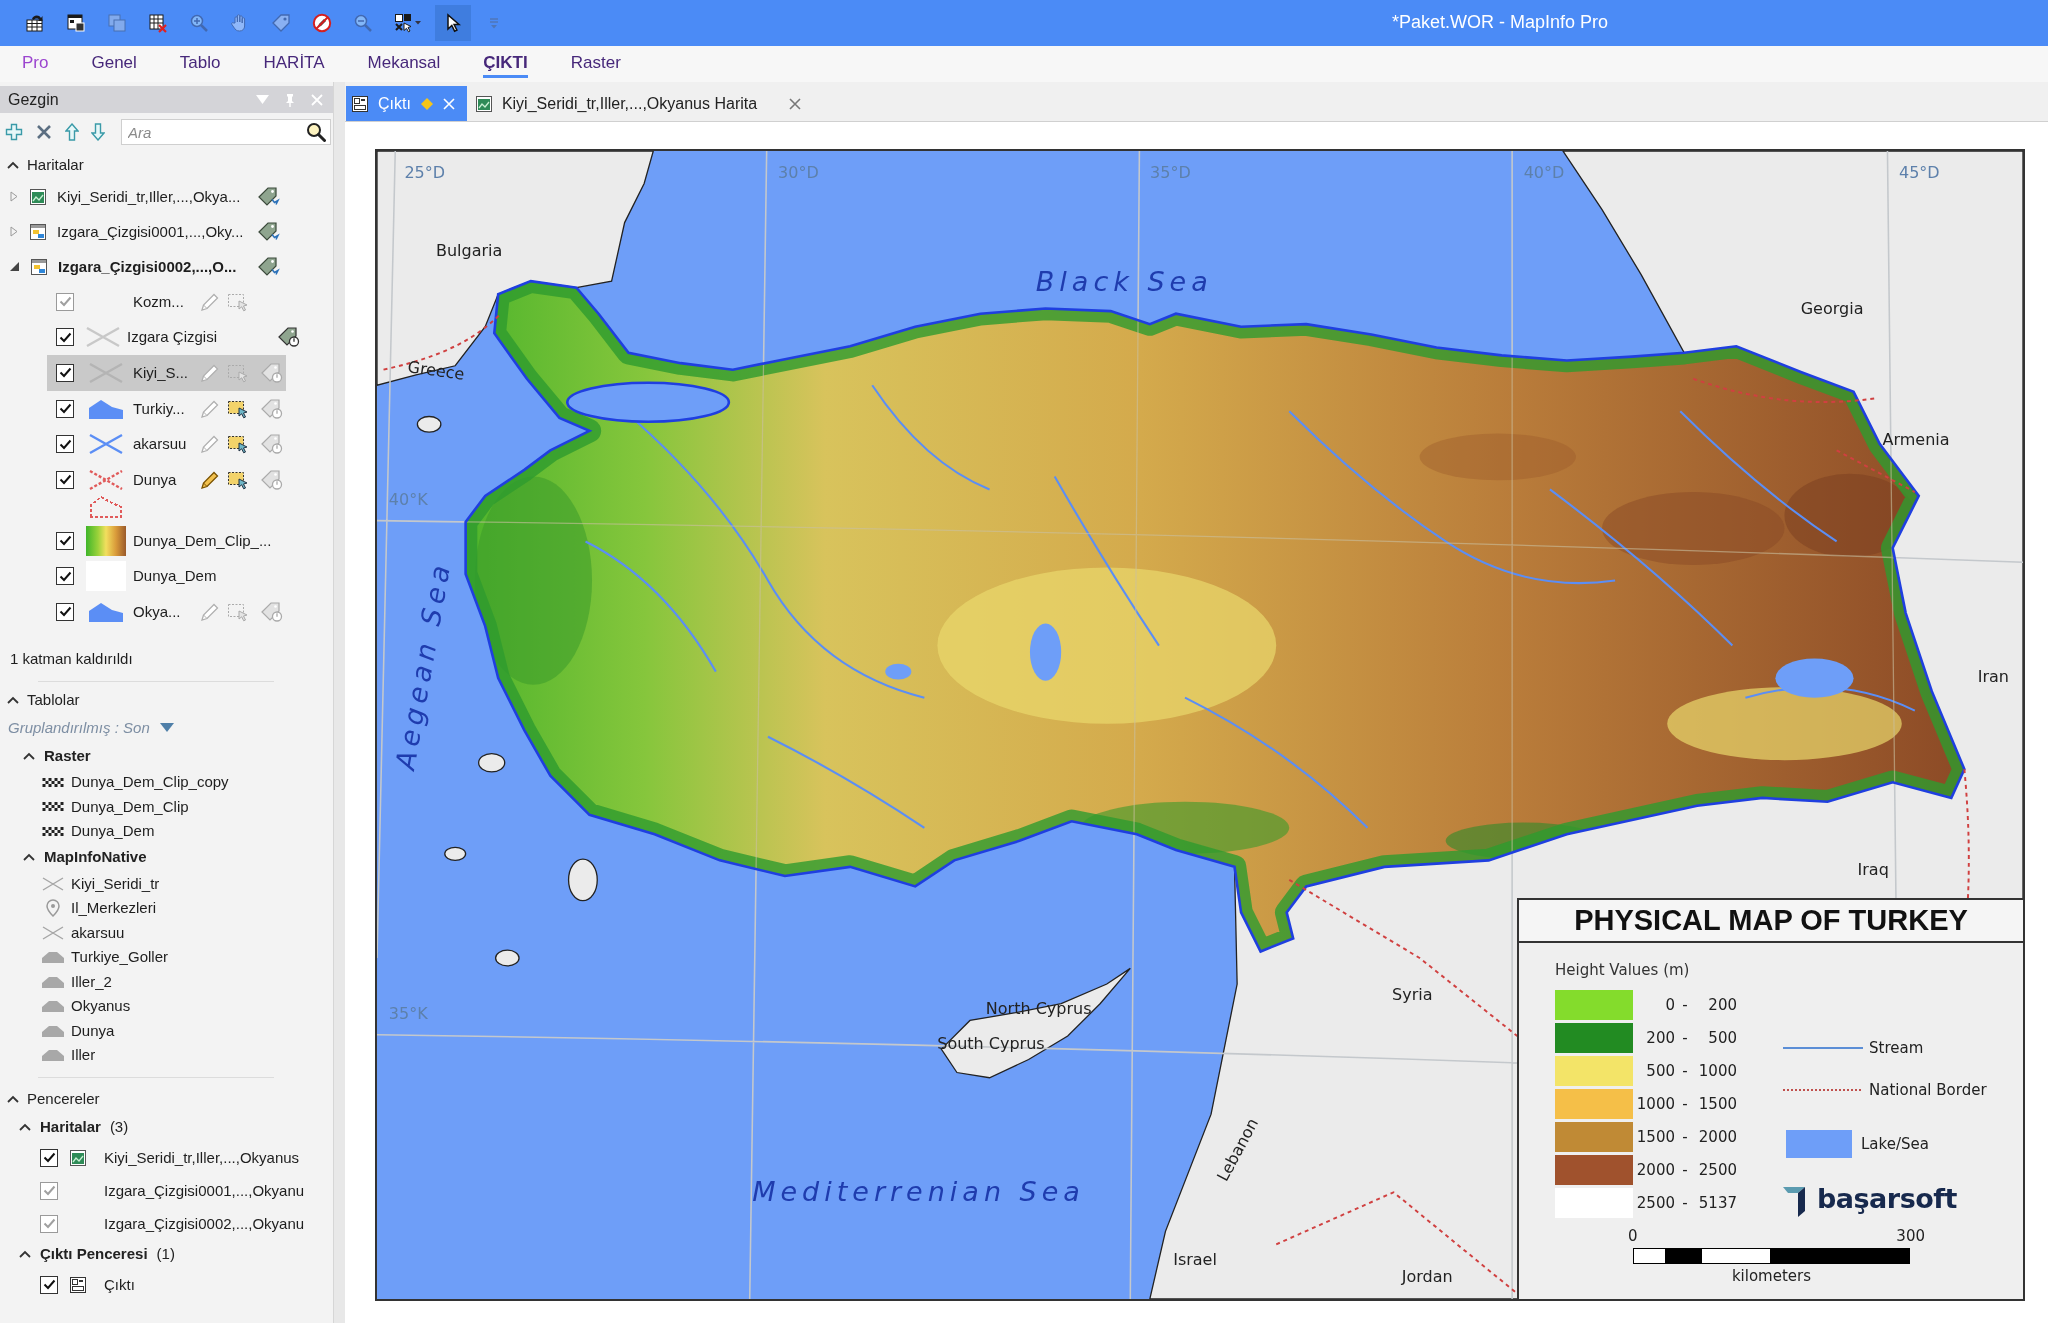 This screenshot has width=2048, height=1323. Describe the element at coordinates (35, 62) in the screenshot. I see `ribbon-tab: Pro` at that location.